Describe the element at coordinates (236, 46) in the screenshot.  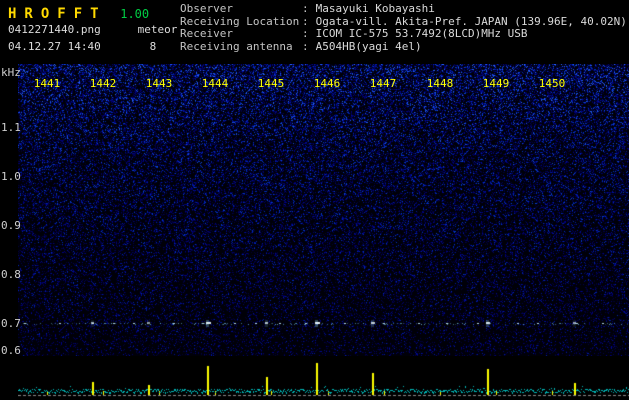
I see `info-label: Receiving antenna` at that location.